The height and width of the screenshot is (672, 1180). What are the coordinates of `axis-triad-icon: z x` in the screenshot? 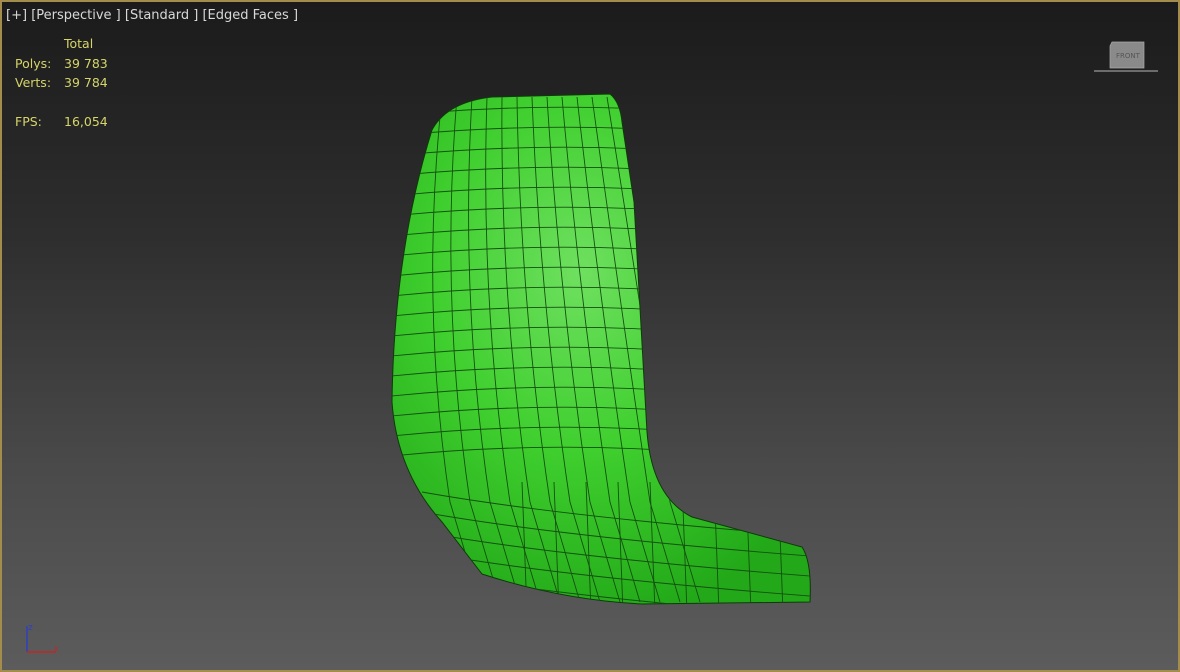 It's located at (42, 640).